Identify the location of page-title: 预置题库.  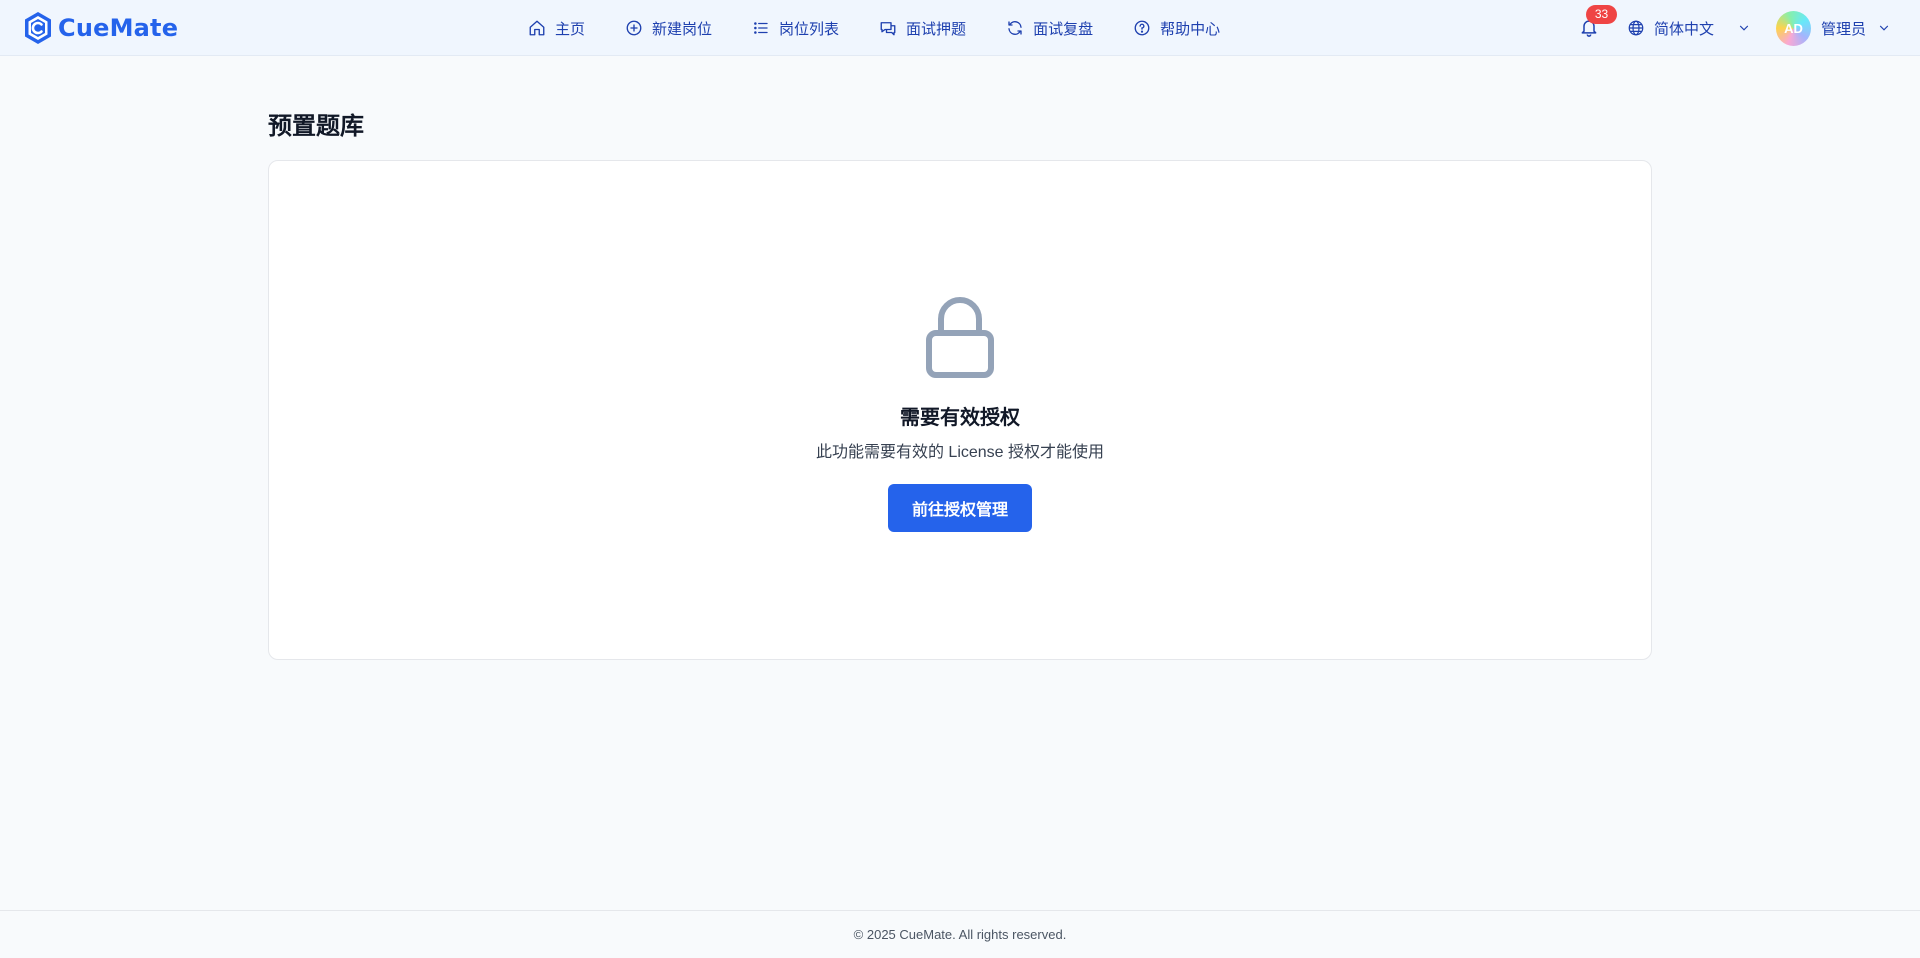
(316, 126).